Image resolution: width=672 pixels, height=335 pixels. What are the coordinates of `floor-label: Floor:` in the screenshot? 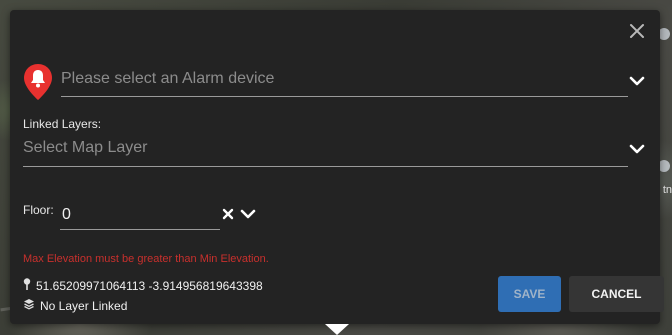 It's located at (38, 210).